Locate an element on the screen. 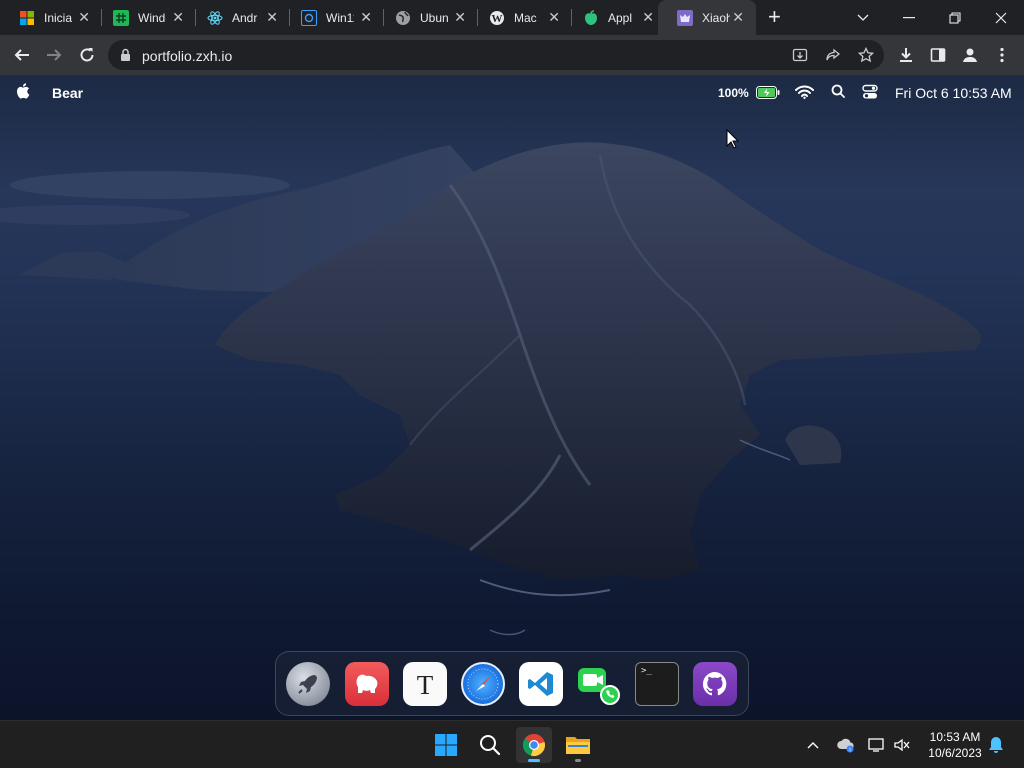 The height and width of the screenshot is (768, 1024). chevron-up-icon is located at coordinates (813, 745).